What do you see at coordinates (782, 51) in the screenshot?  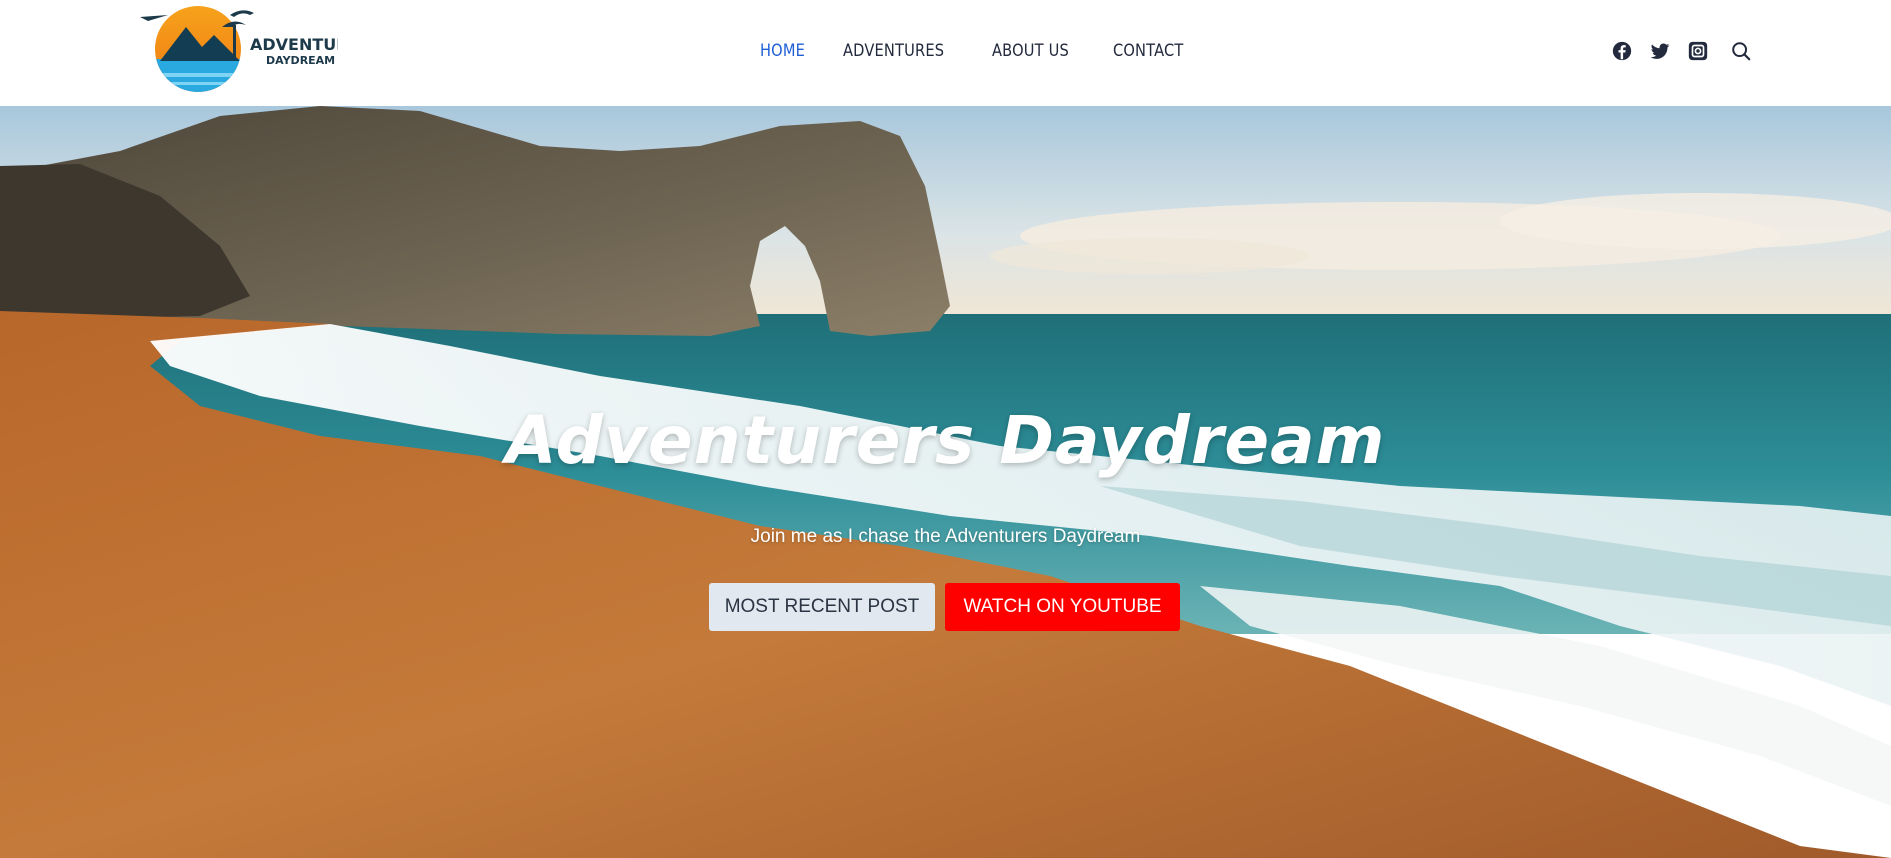 I see `nav-home: HOME` at bounding box center [782, 51].